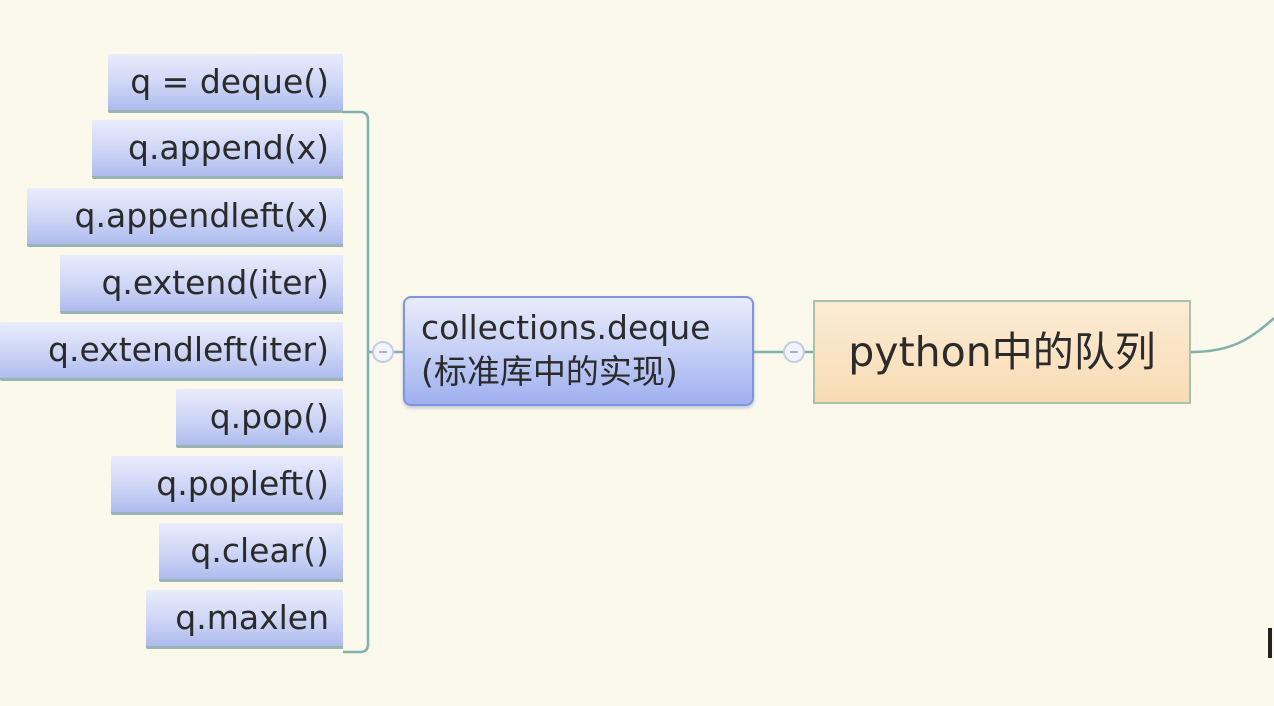 The width and height of the screenshot is (1274, 706). Describe the element at coordinates (383, 352) in the screenshot. I see `collapse-leaves-button` at that location.